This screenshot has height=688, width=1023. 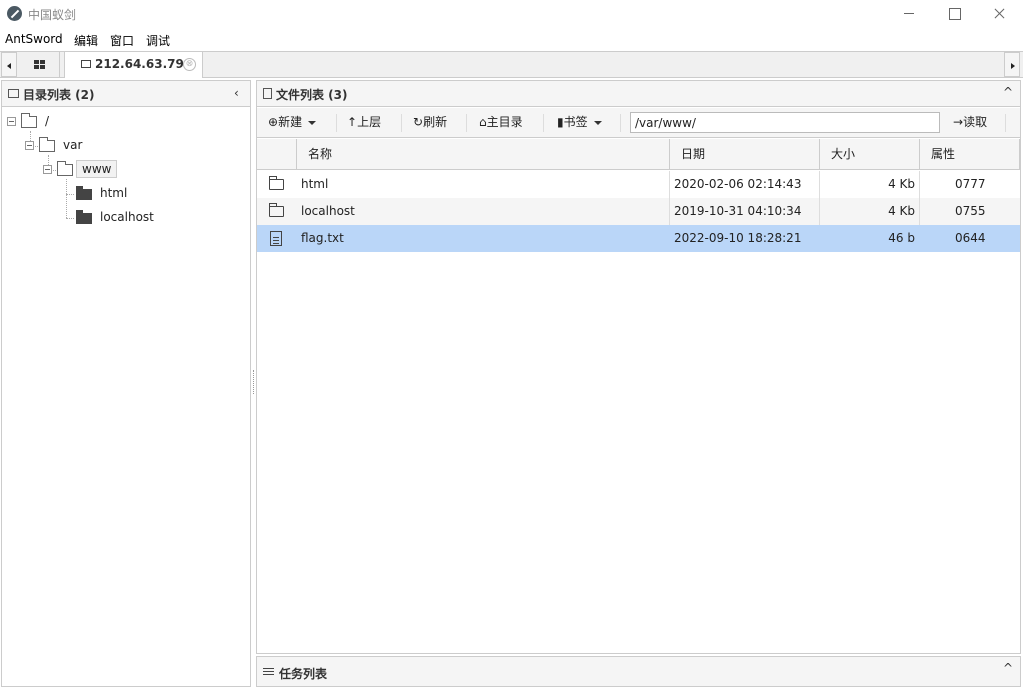 I want to click on arrow-up-icon: ↑, so click(x=352, y=122).